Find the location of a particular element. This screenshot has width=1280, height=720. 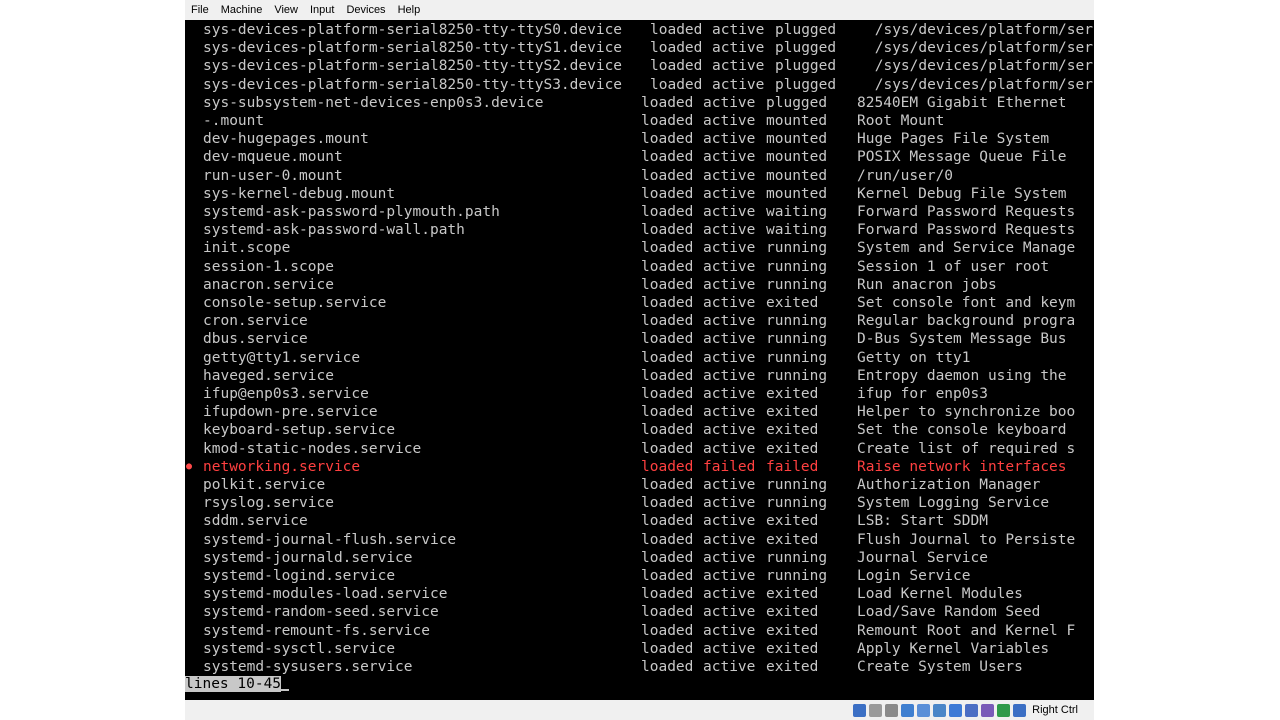

menu-file: File is located at coordinates (200, 10).